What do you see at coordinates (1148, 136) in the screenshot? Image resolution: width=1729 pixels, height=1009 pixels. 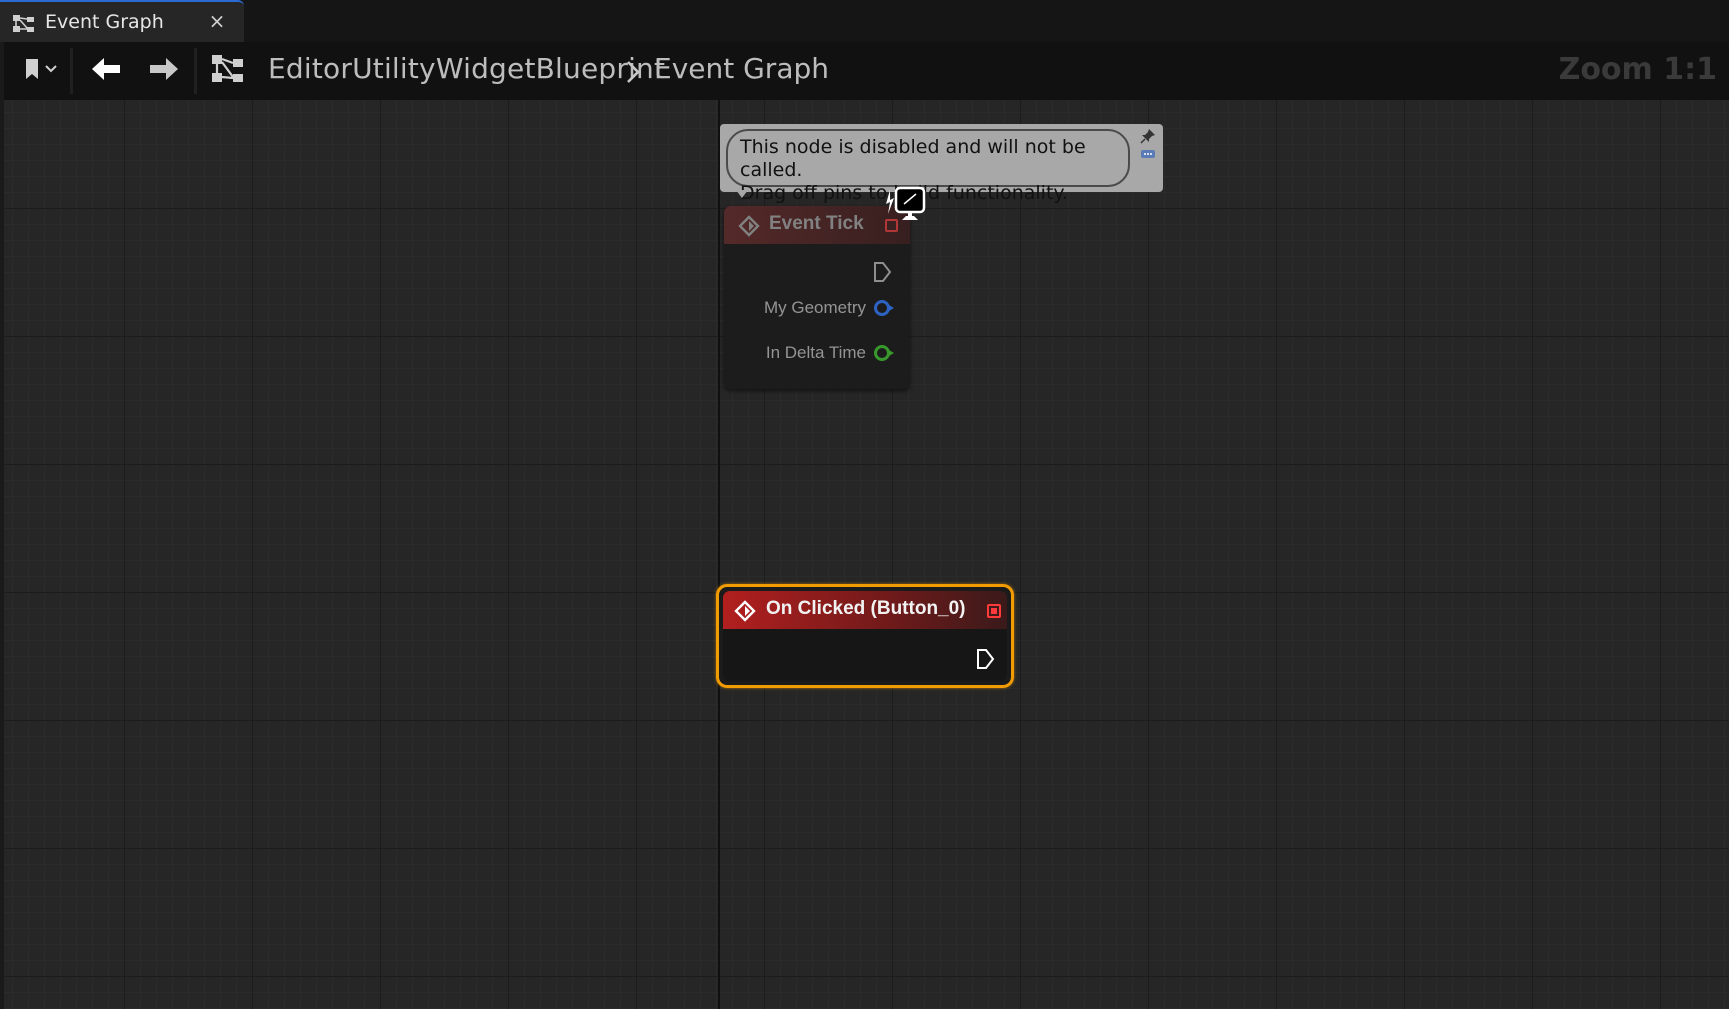 I see `pin-icon` at bounding box center [1148, 136].